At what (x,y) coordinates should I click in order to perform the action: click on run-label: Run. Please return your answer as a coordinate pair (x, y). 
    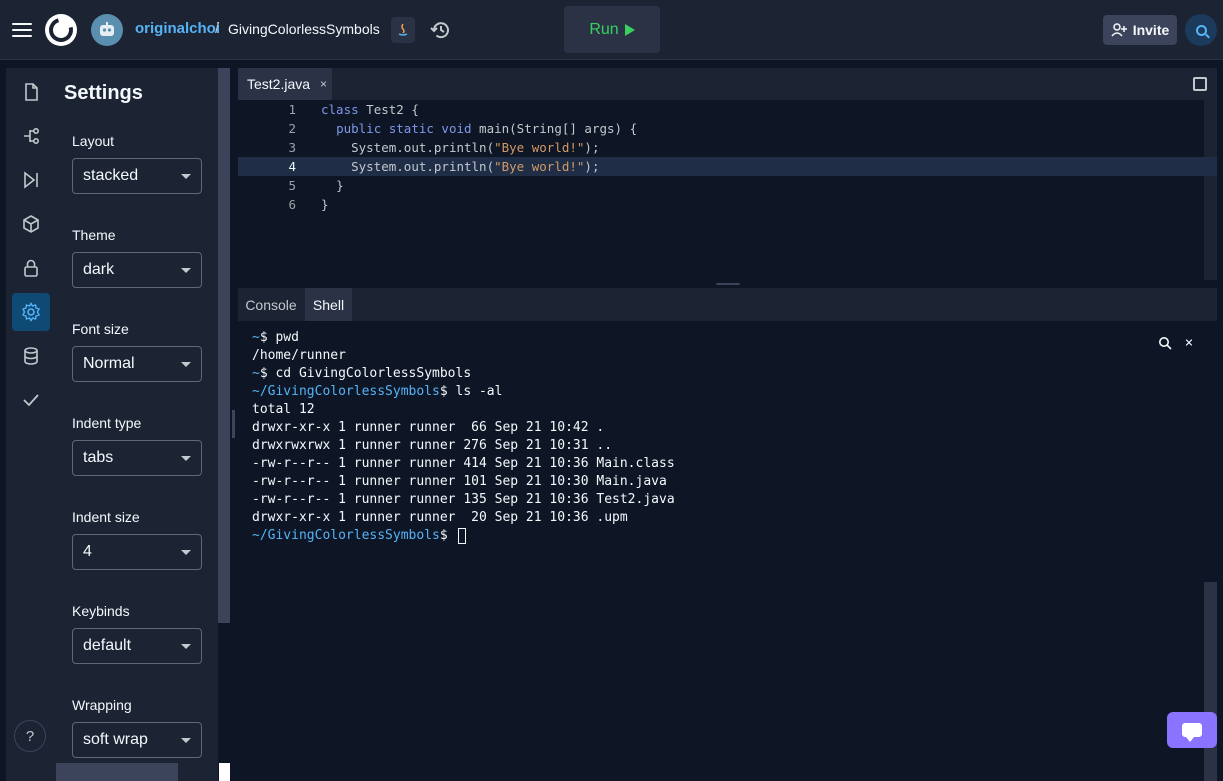
    Looking at the image, I should click on (604, 29).